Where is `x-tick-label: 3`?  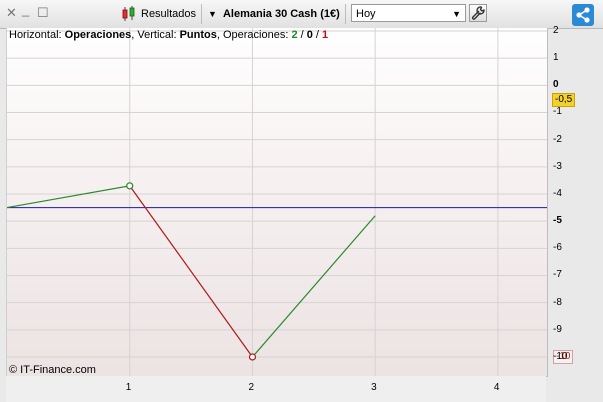
x-tick-label: 3 is located at coordinates (374, 387).